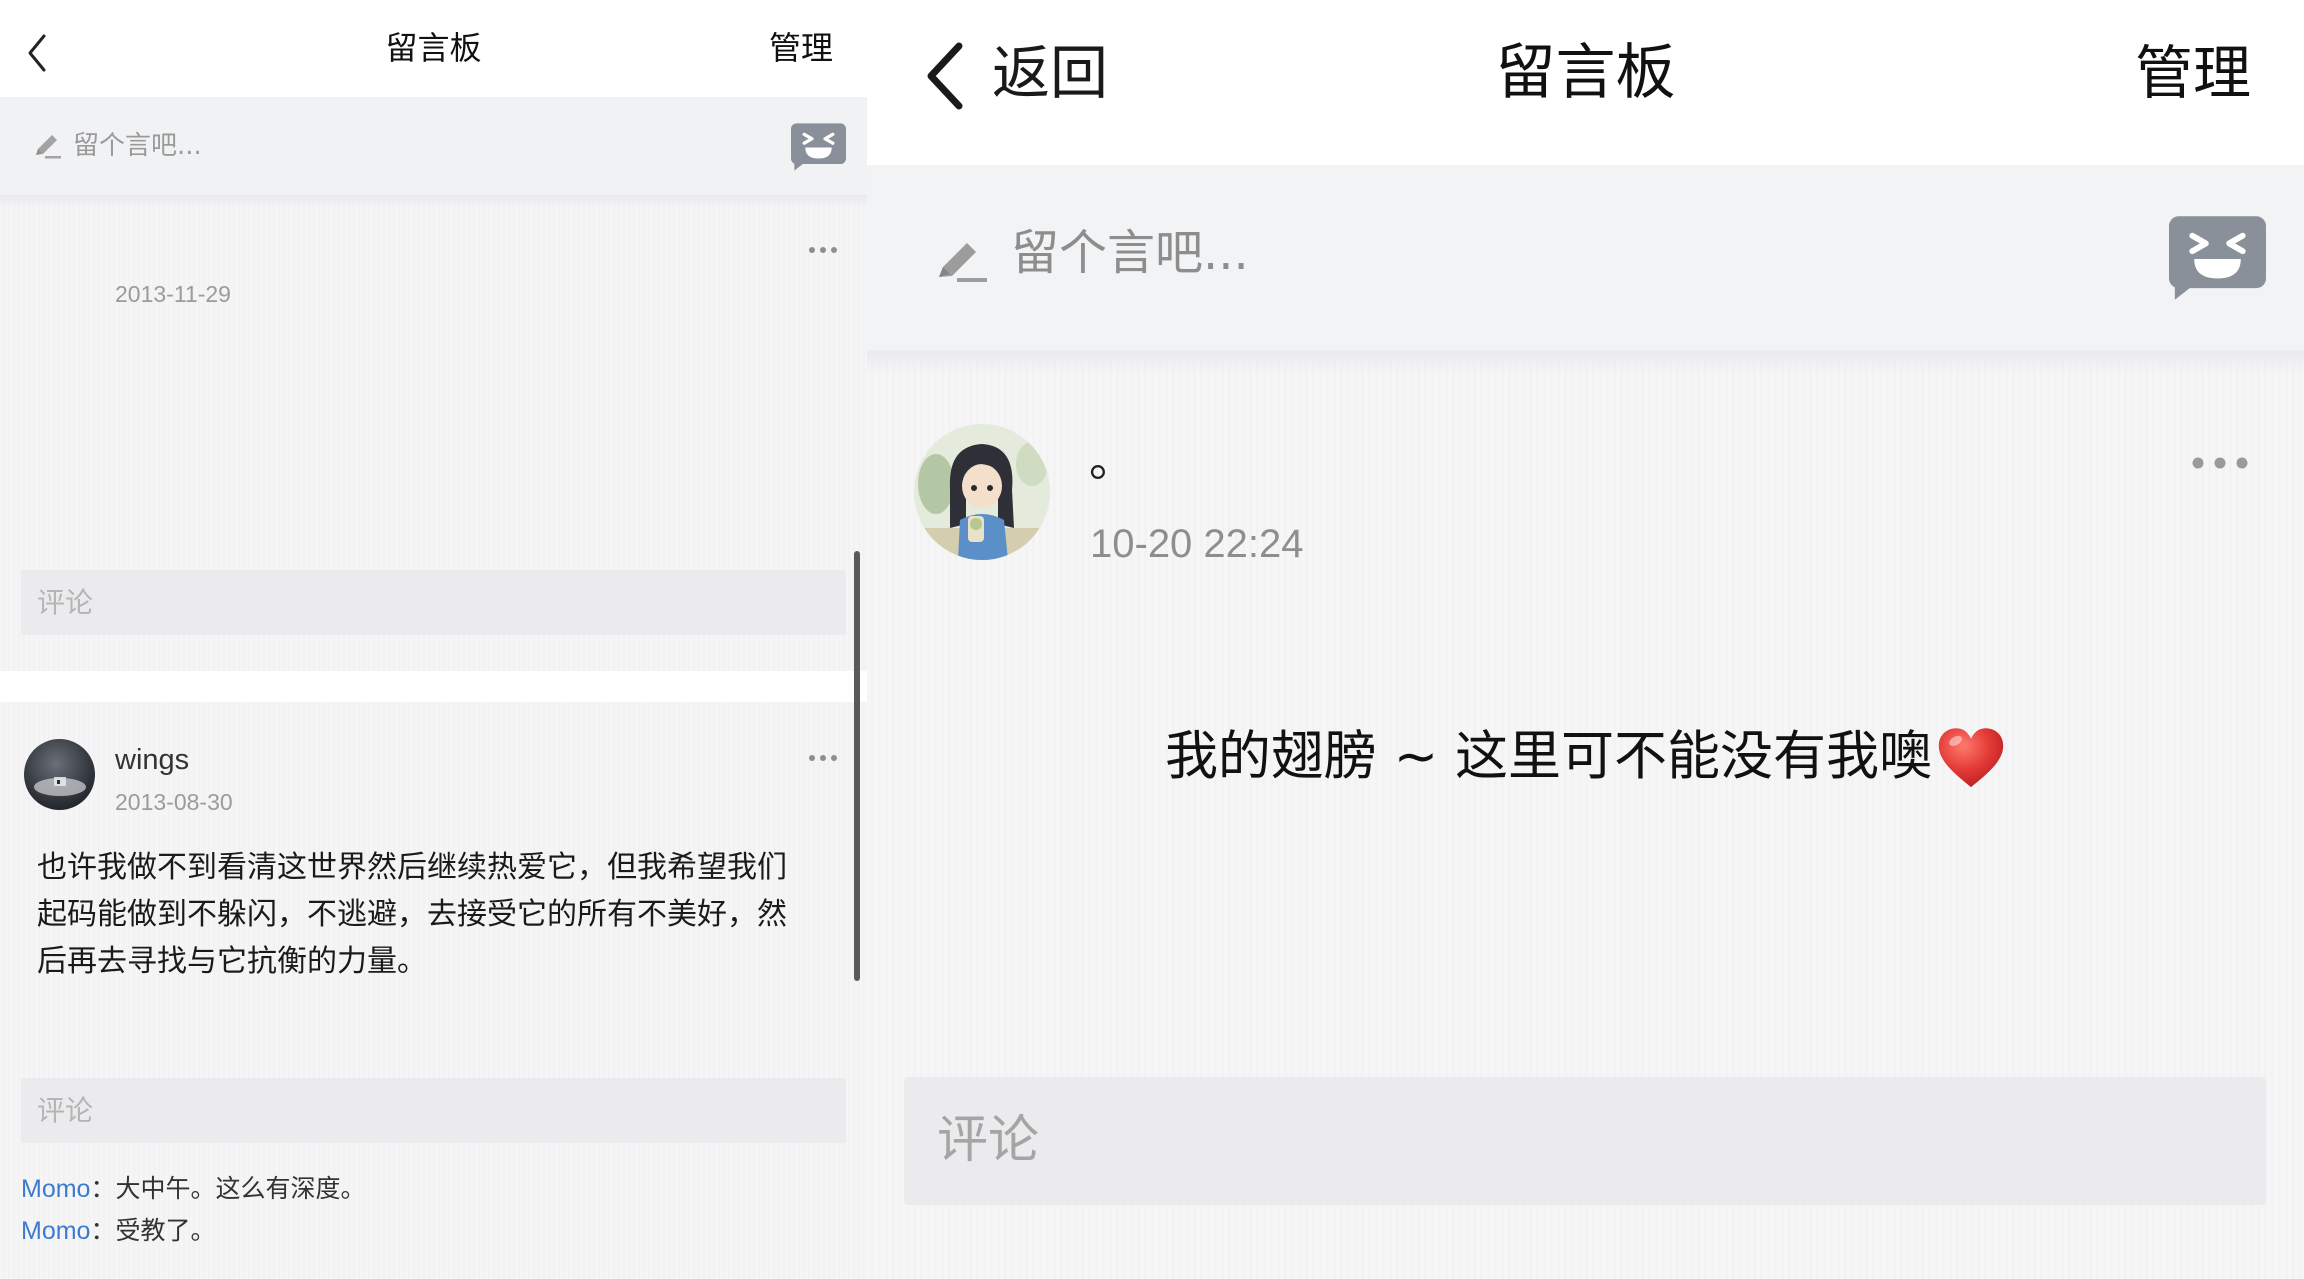 This screenshot has width=2304, height=1279. Describe the element at coordinates (1197, 544) in the screenshot. I see `post-time: 10-20 22:24` at that location.